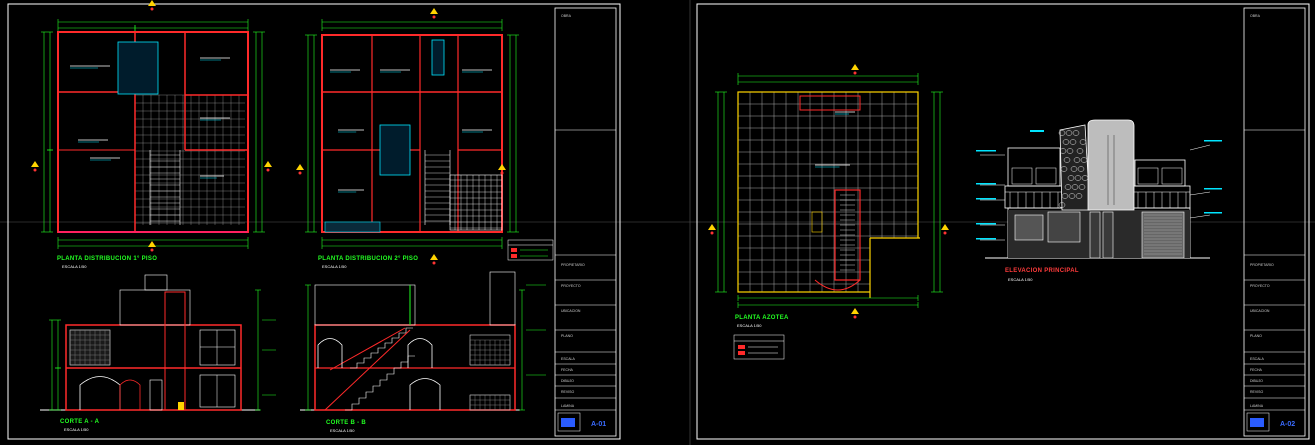  I want to click on tb2-field-4: PLANO, so click(1256, 336).